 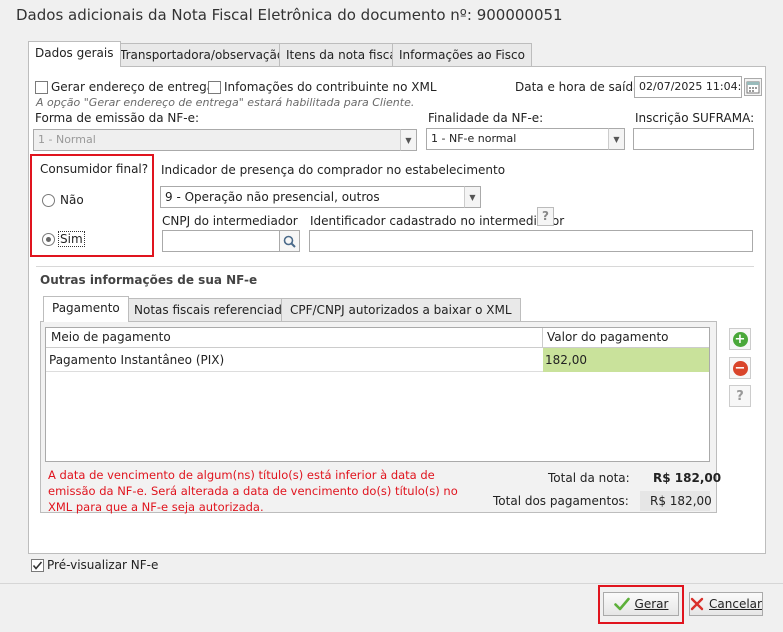 I want to click on total-pagamentos-value: R$ 182,00, so click(x=681, y=501).